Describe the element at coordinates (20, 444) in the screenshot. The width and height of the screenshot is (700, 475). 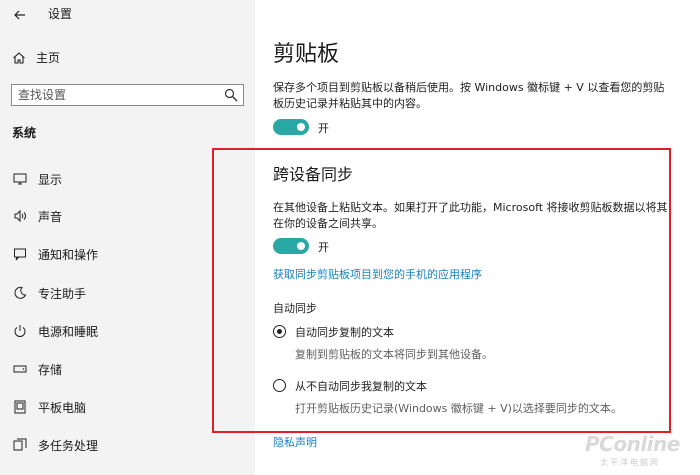
I see `multitask-icon` at that location.